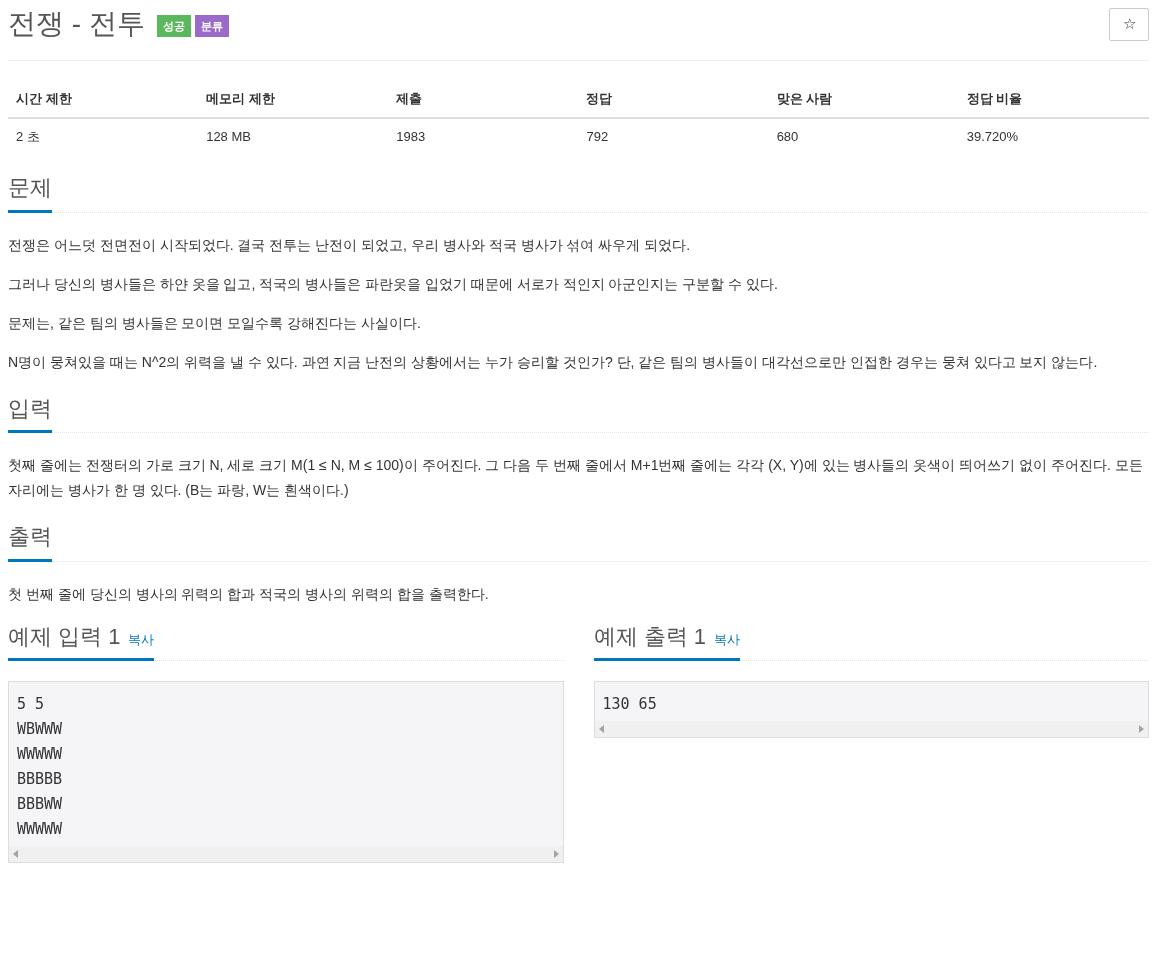 The image size is (1157, 959). Describe the element at coordinates (576, 478) in the screenshot. I see `problem-text: 첫째 줄에는 전쟁터의 가로 크기 N, 세로 크기 M(1 ≤ N, M ≤ 100)이 주어진다. 그 다음 두 번째 줄에서 M+1번째 줄에는 각각 (X, Y)에 있는 병사들의 옷색이 띄어쓰기 없이 주어진다. 모든 자리에는 병사가 한 명 있다. (B는 파랑, W는 흰색이다.)` at that location.